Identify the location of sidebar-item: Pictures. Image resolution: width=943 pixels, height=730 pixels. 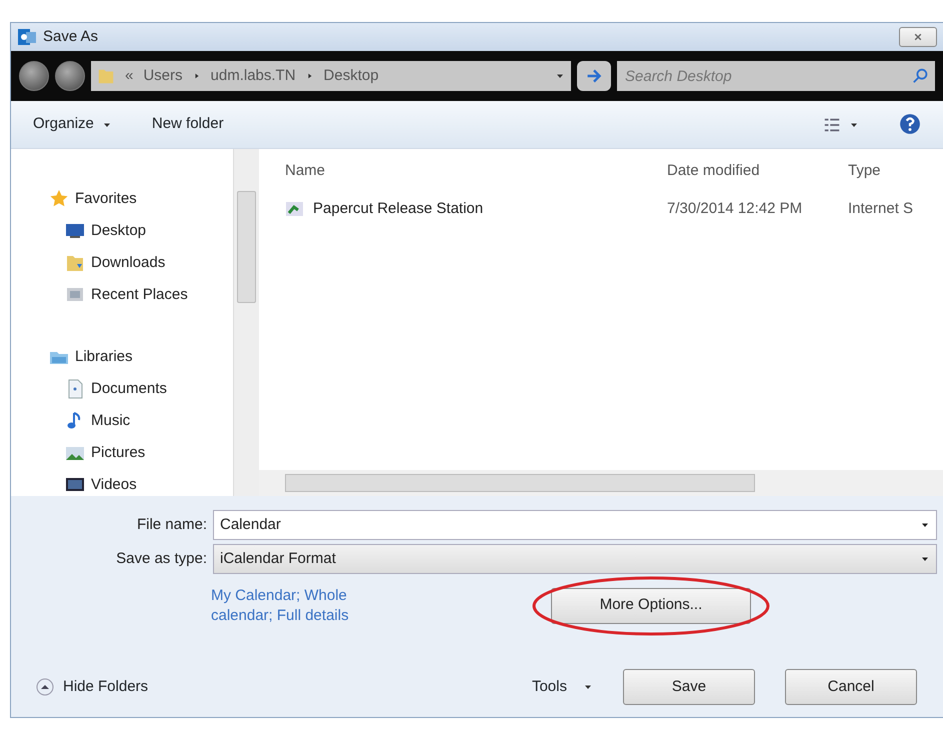
(141, 453).